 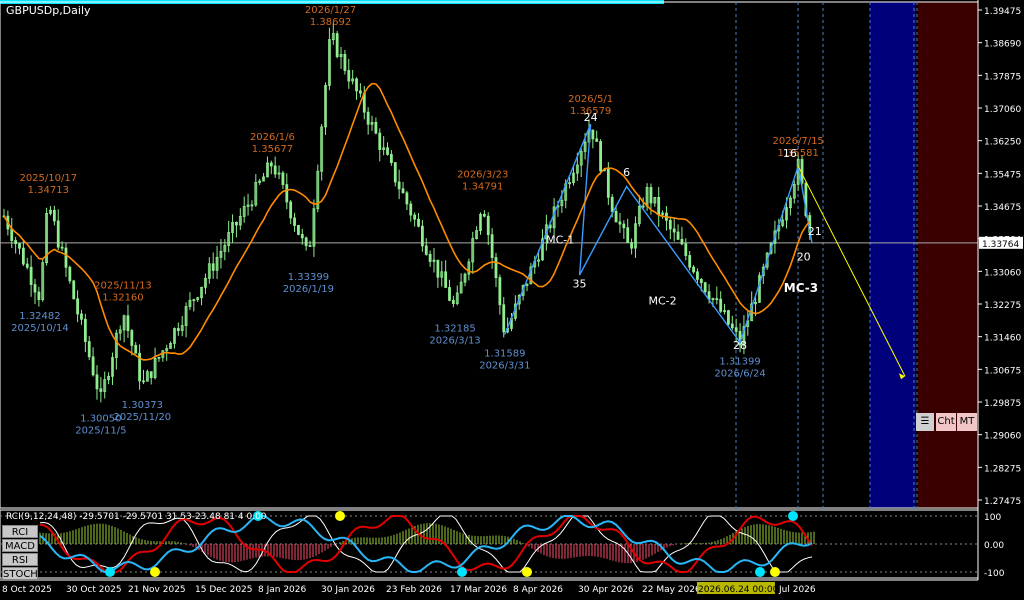 I want to click on wave-label: 20, so click(x=804, y=256).